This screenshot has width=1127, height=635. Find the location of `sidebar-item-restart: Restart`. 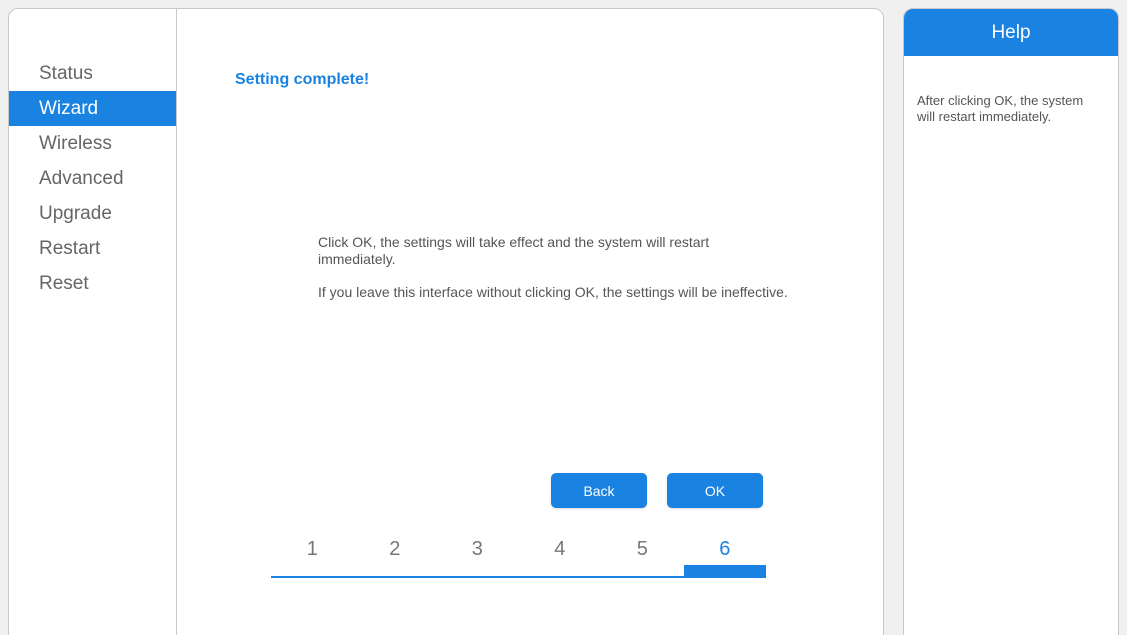

sidebar-item-restart: Restart is located at coordinates (92, 248).